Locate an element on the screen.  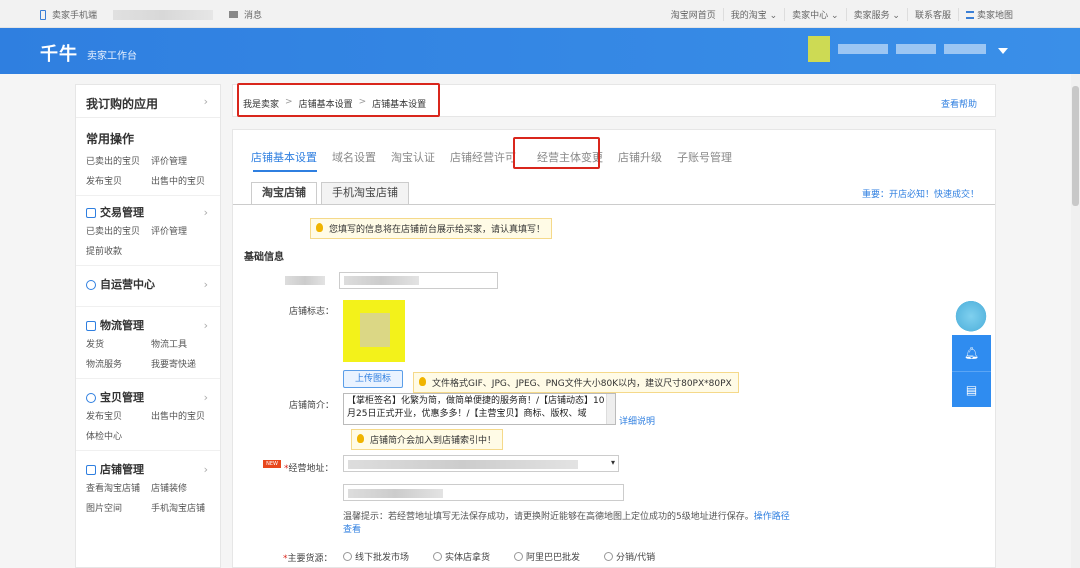
sidebar-item-mobile-shop: 手机淘宝店铺 is located at coordinates (183, 507).